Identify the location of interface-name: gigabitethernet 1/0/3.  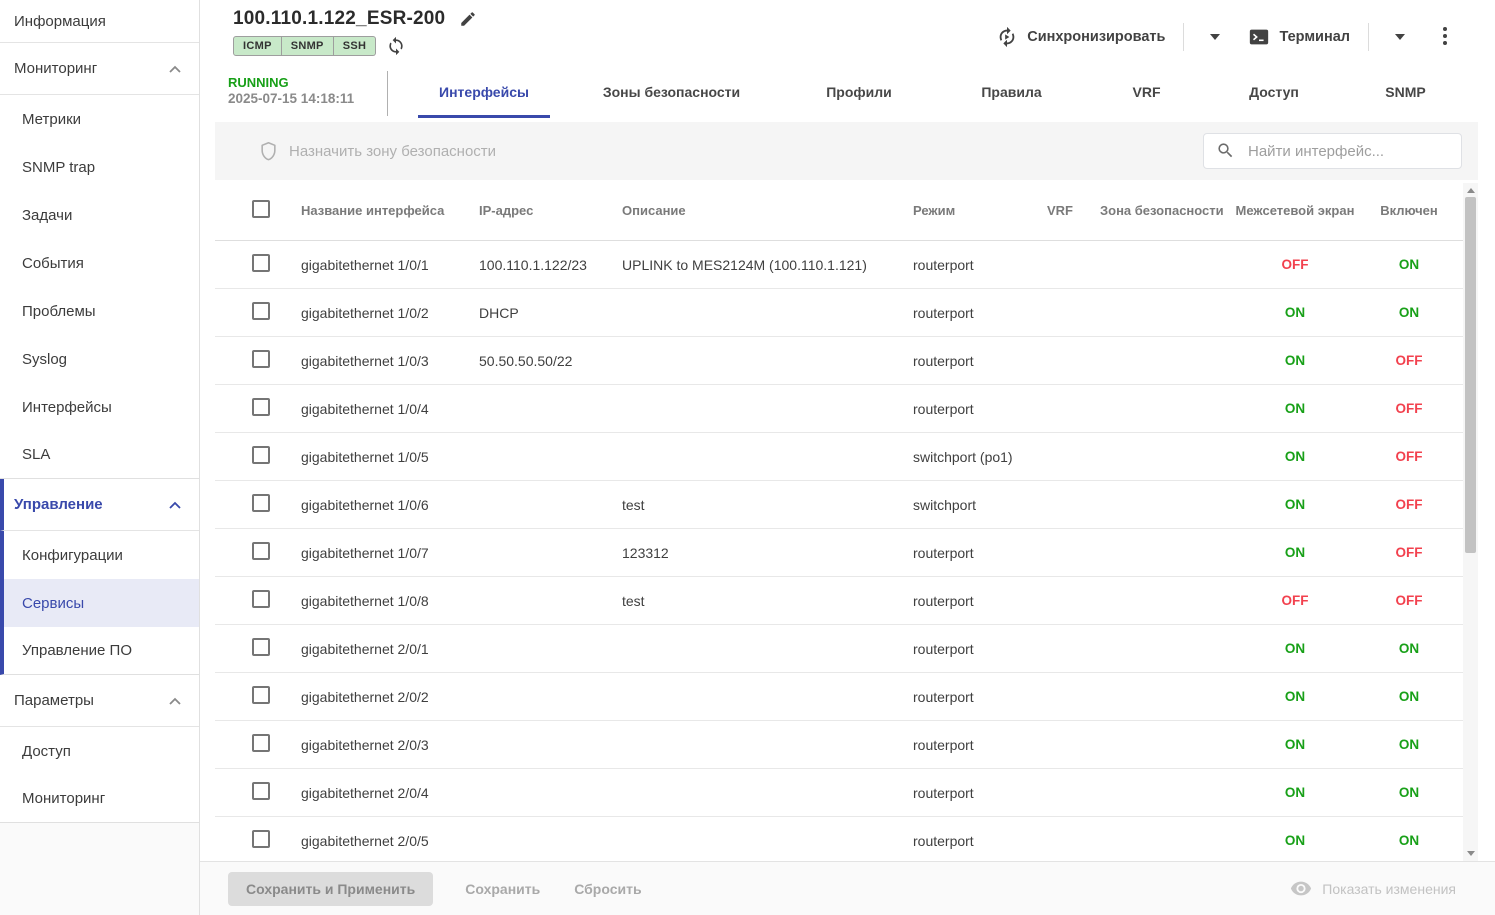
(365, 360).